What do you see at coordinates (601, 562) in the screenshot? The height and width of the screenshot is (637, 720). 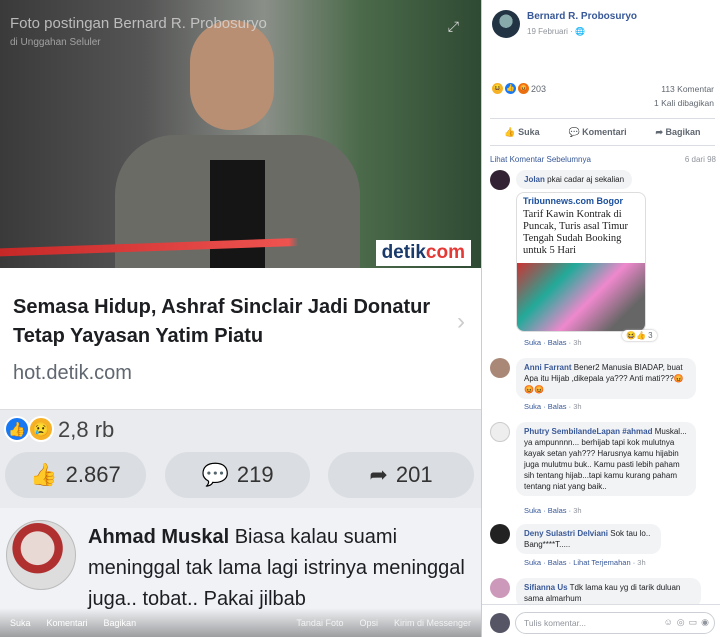 I see `see-translation-link: Lihat Terjemahan` at bounding box center [601, 562].